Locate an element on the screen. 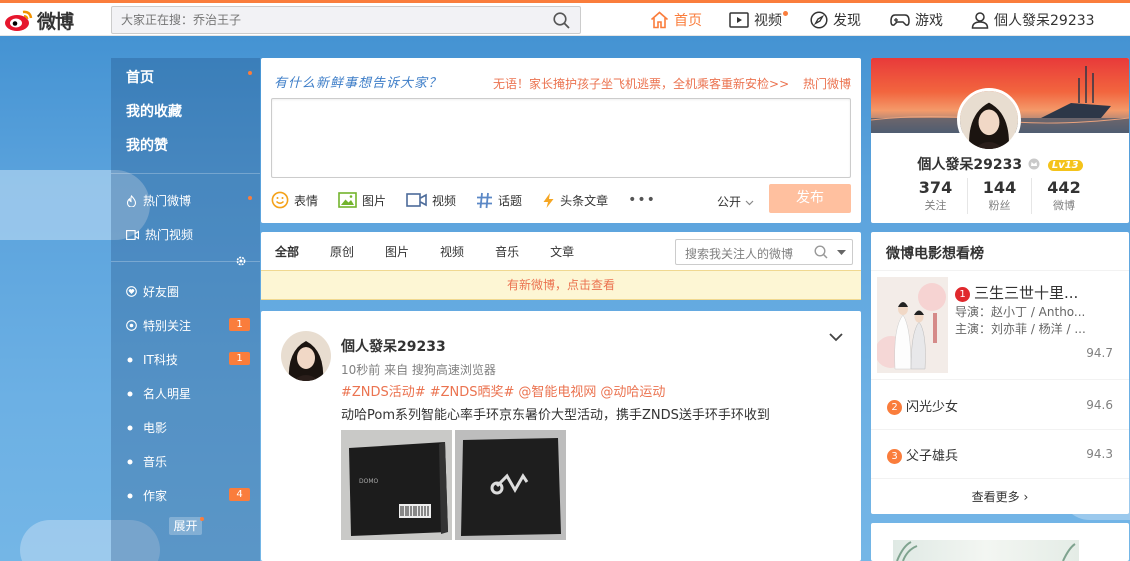 The width and height of the screenshot is (1130, 561). gamepad-icon is located at coordinates (900, 19).